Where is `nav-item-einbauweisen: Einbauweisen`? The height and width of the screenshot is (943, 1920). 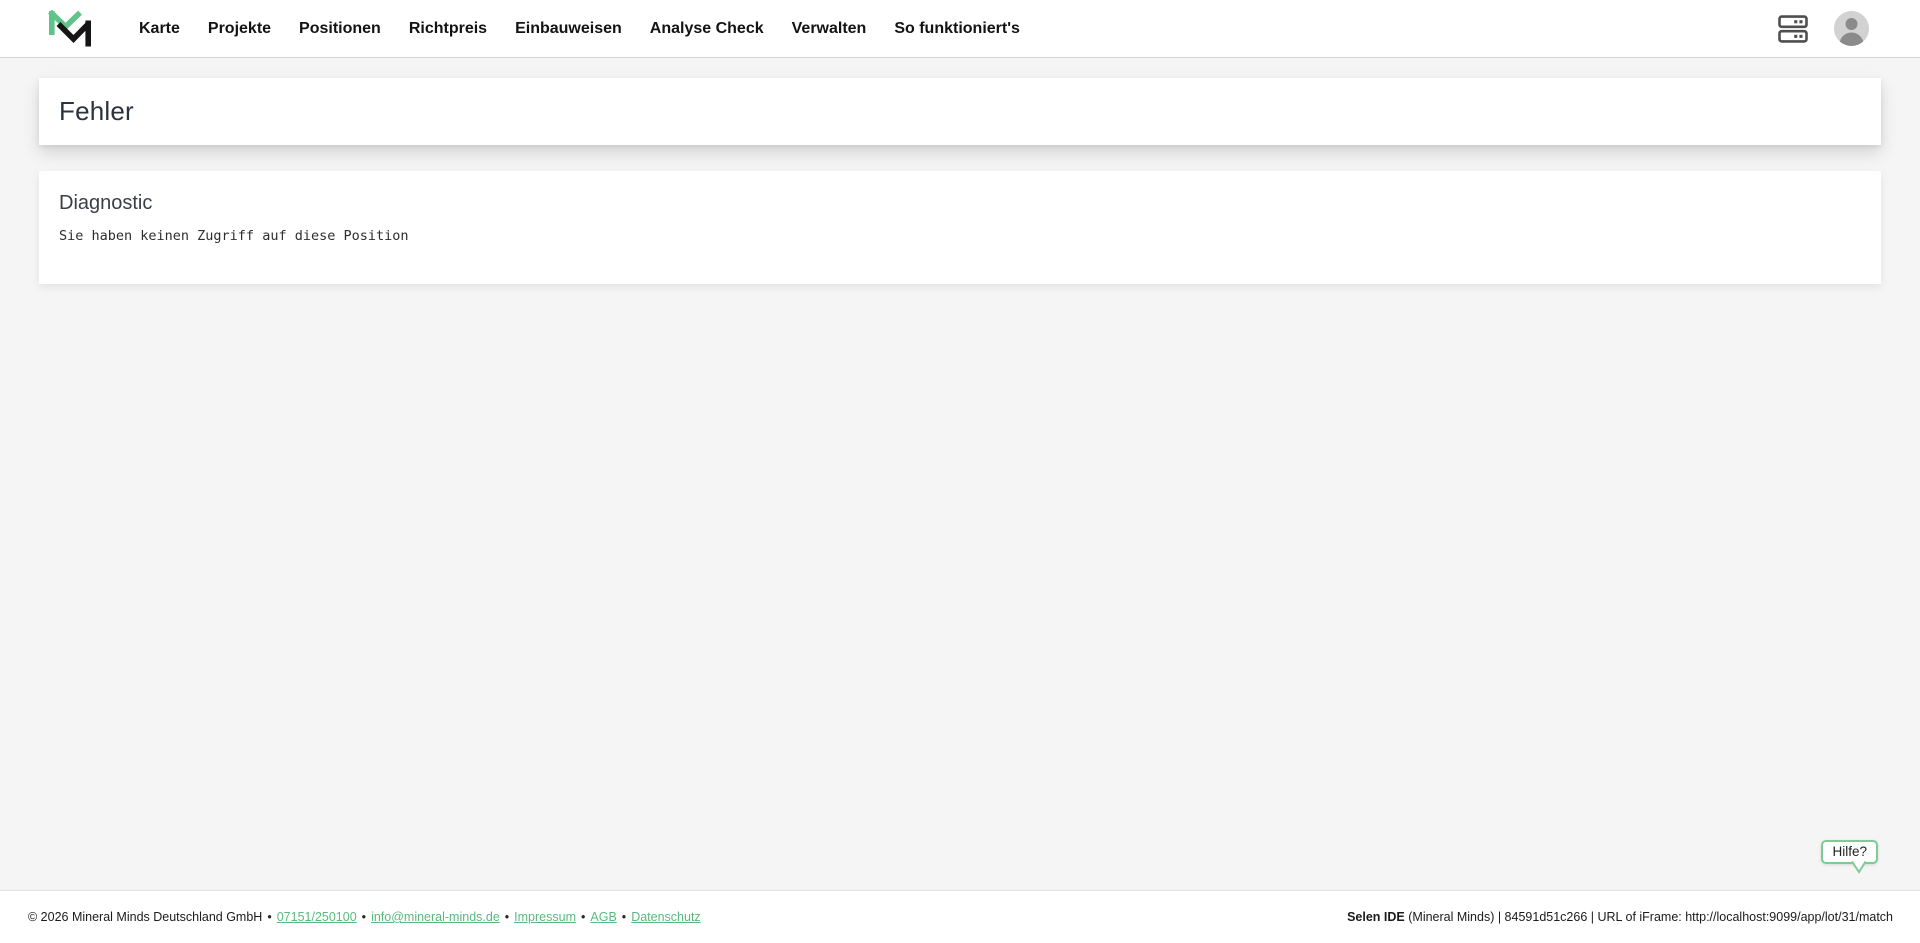
nav-item-einbauweisen: Einbauweisen is located at coordinates (568, 29).